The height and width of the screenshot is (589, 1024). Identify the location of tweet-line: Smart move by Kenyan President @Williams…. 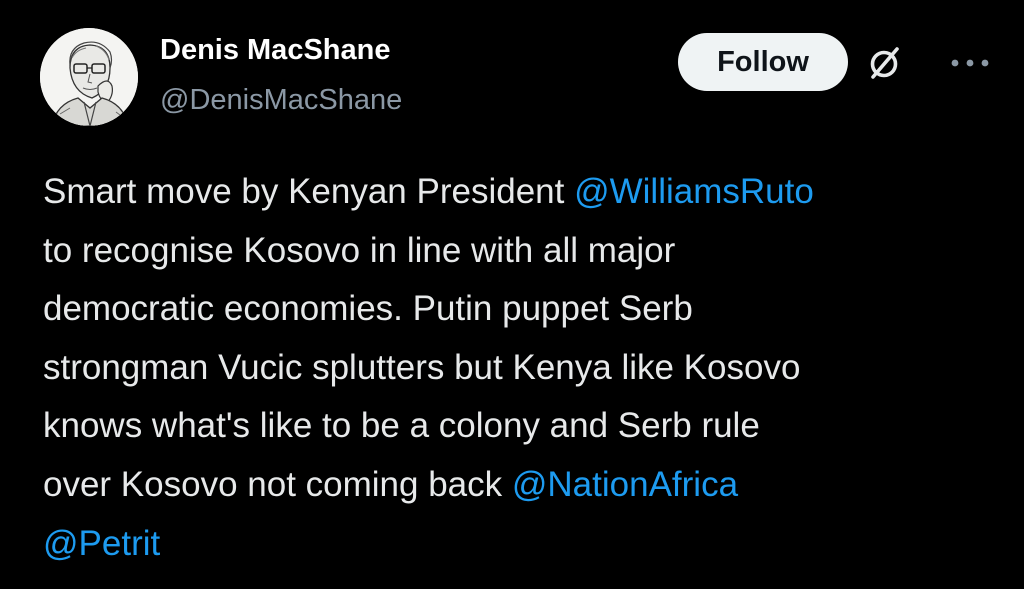
(523, 192).